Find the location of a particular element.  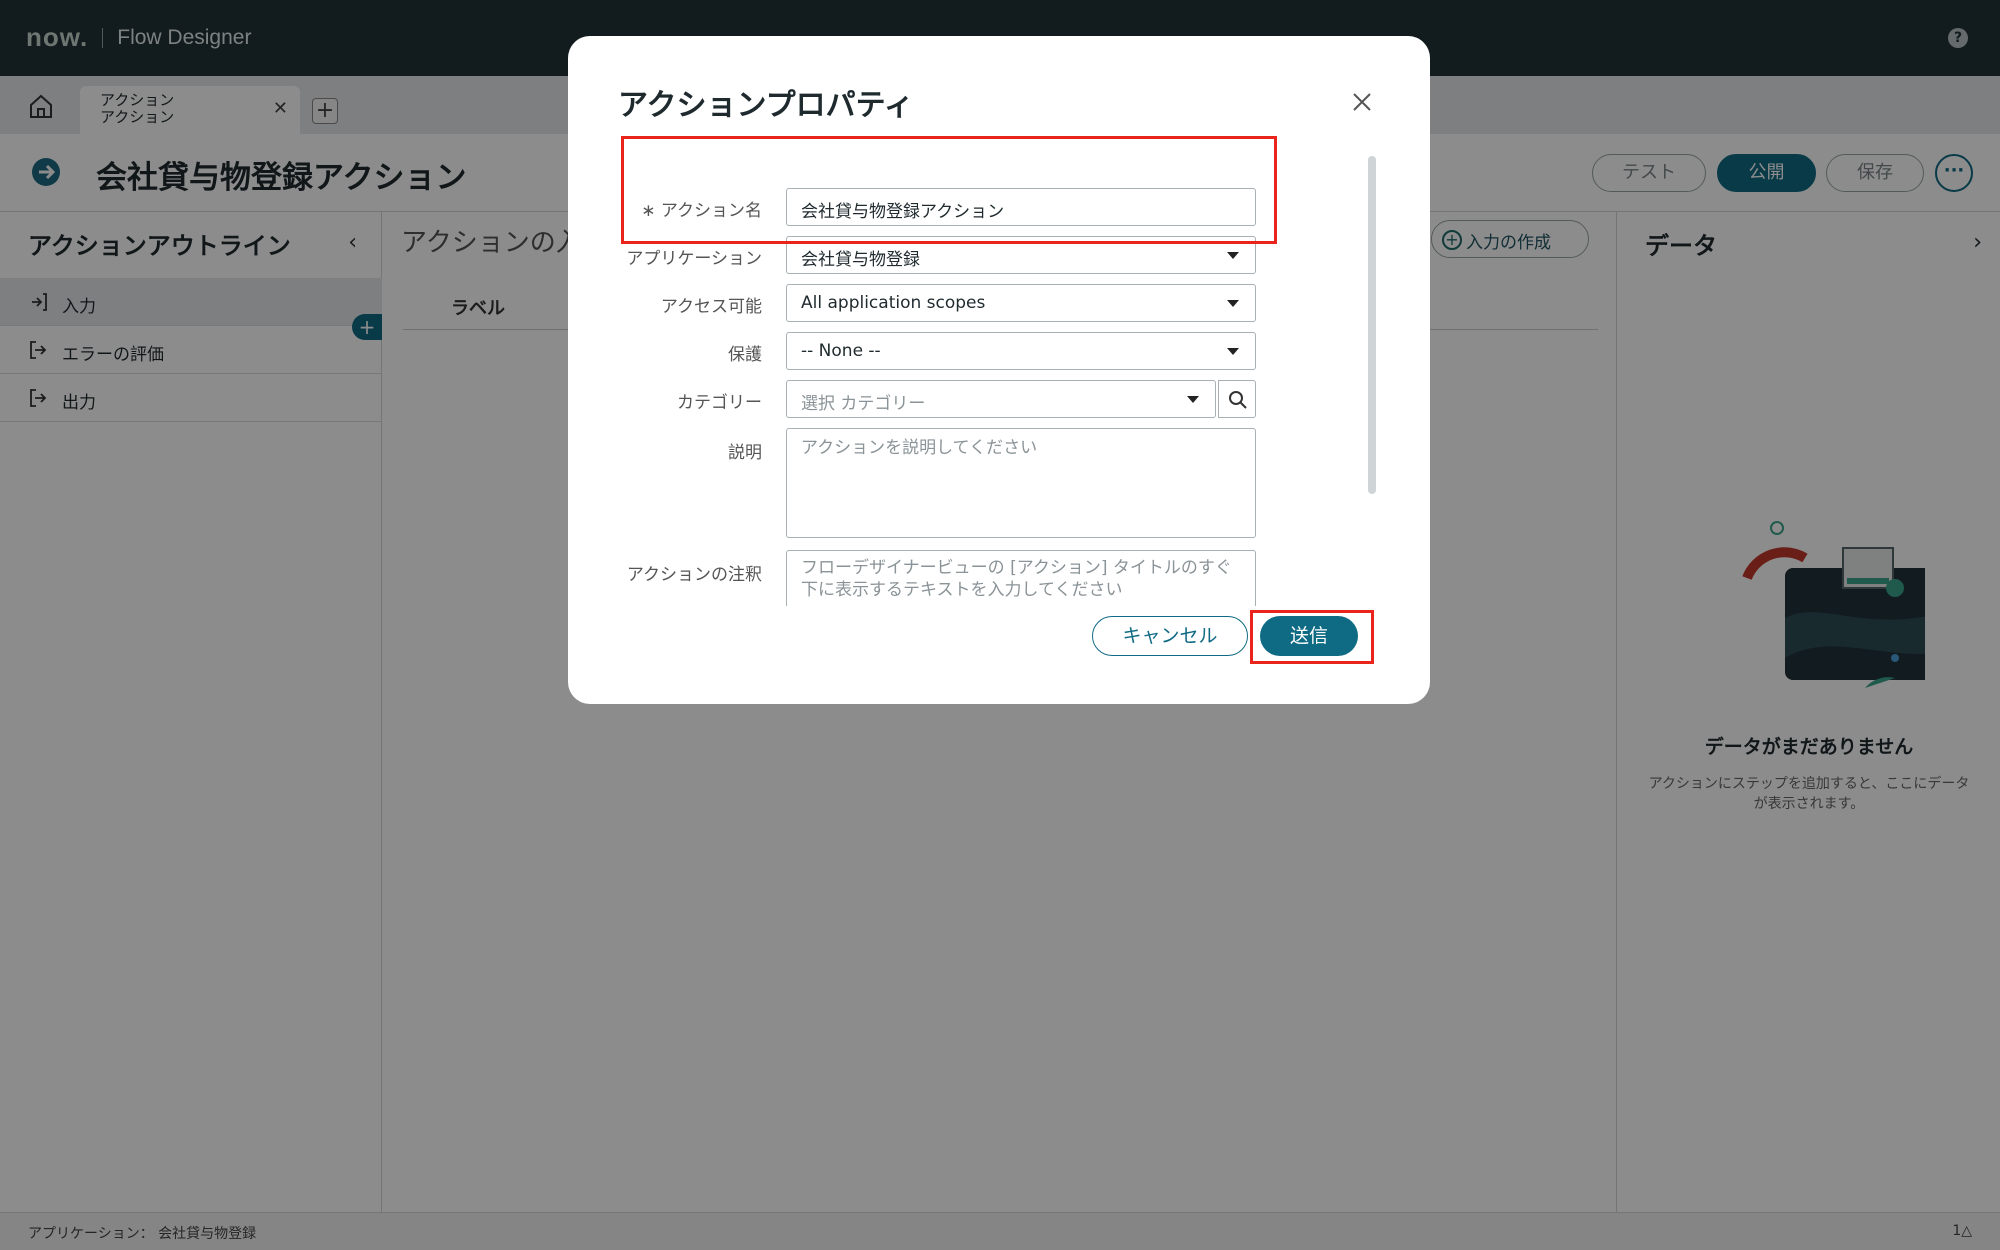

highlight-box-name-application is located at coordinates (949, 190).